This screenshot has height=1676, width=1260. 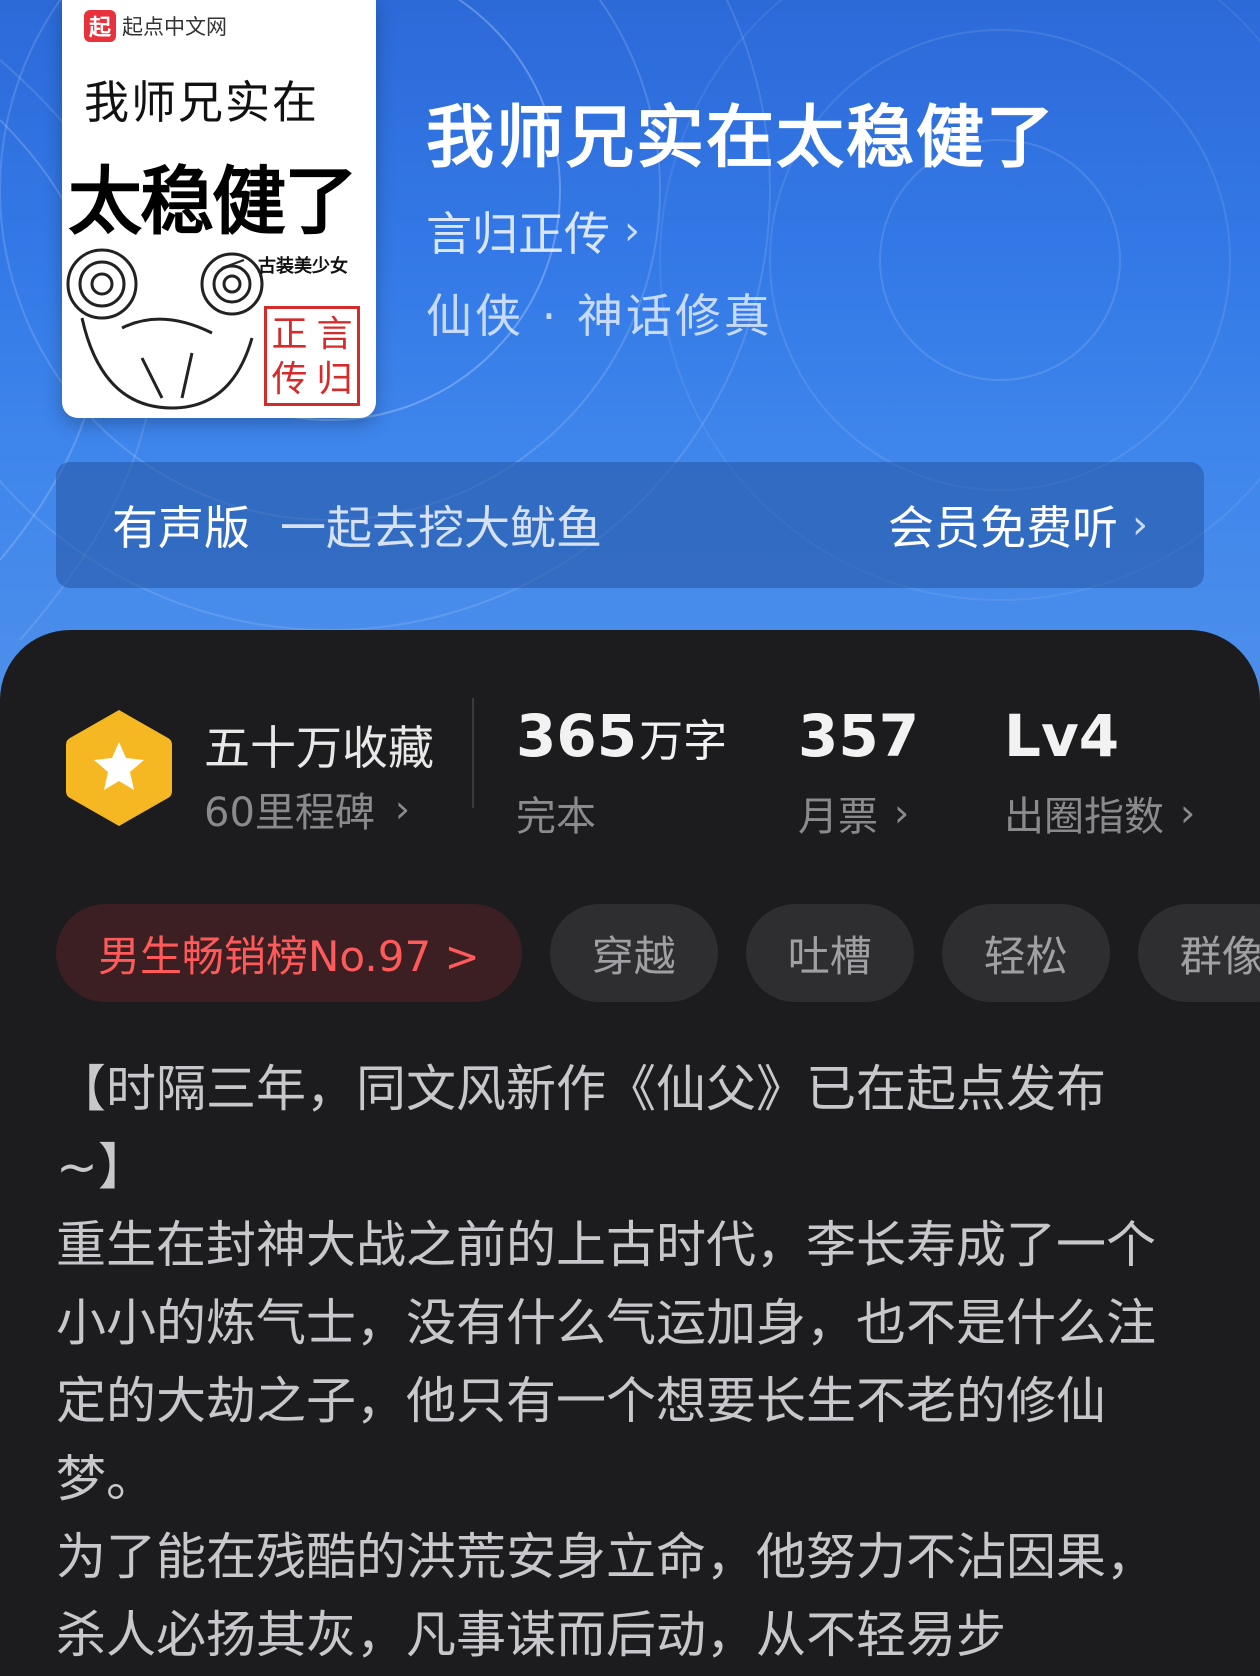 I want to click on seal-char: 归, so click(x=334, y=379).